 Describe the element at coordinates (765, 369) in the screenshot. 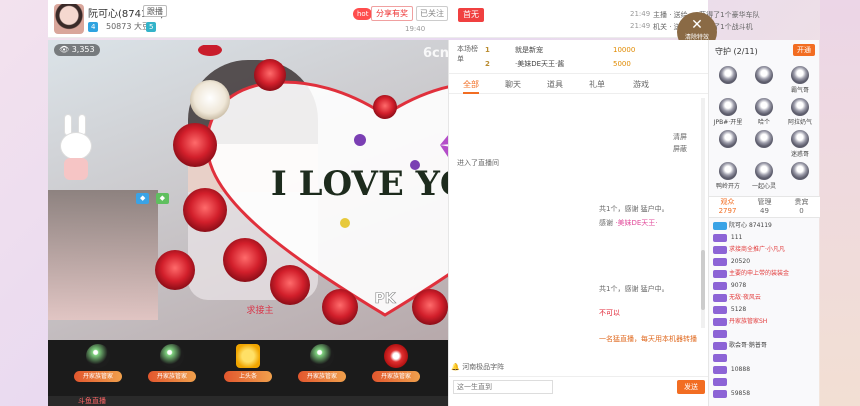

I see `audience-row: 10888` at that location.